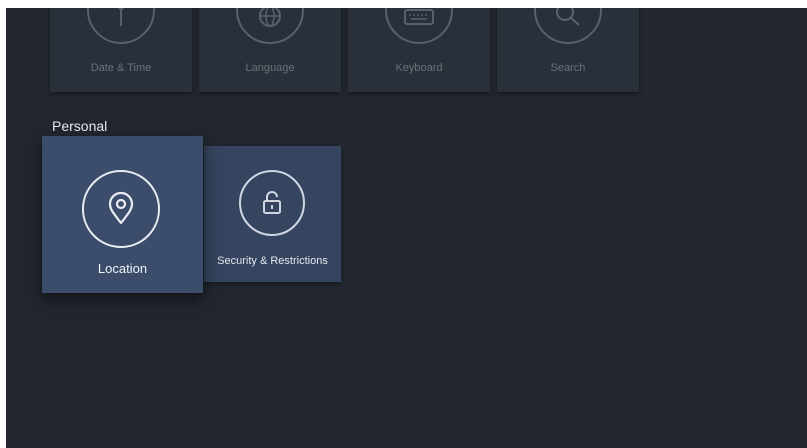 This screenshot has width=807, height=448. I want to click on security-restrictions-label: Security & Restrictions, so click(272, 261).